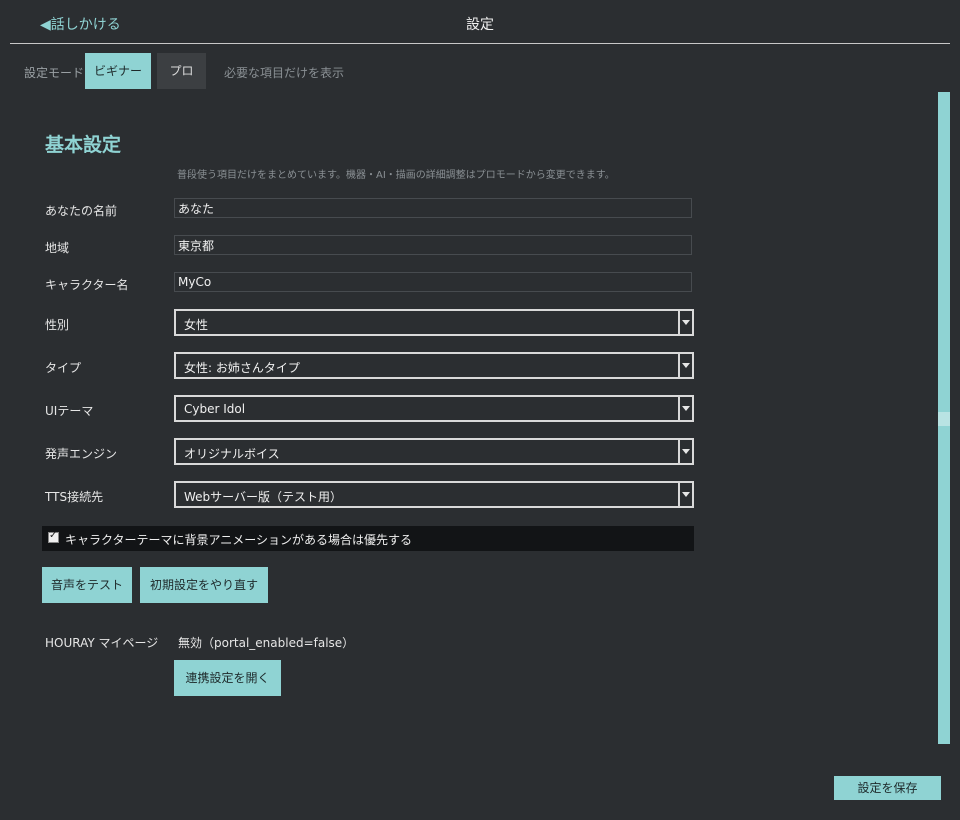  Describe the element at coordinates (57, 325) in the screenshot. I see `gender-label: 性別` at that location.